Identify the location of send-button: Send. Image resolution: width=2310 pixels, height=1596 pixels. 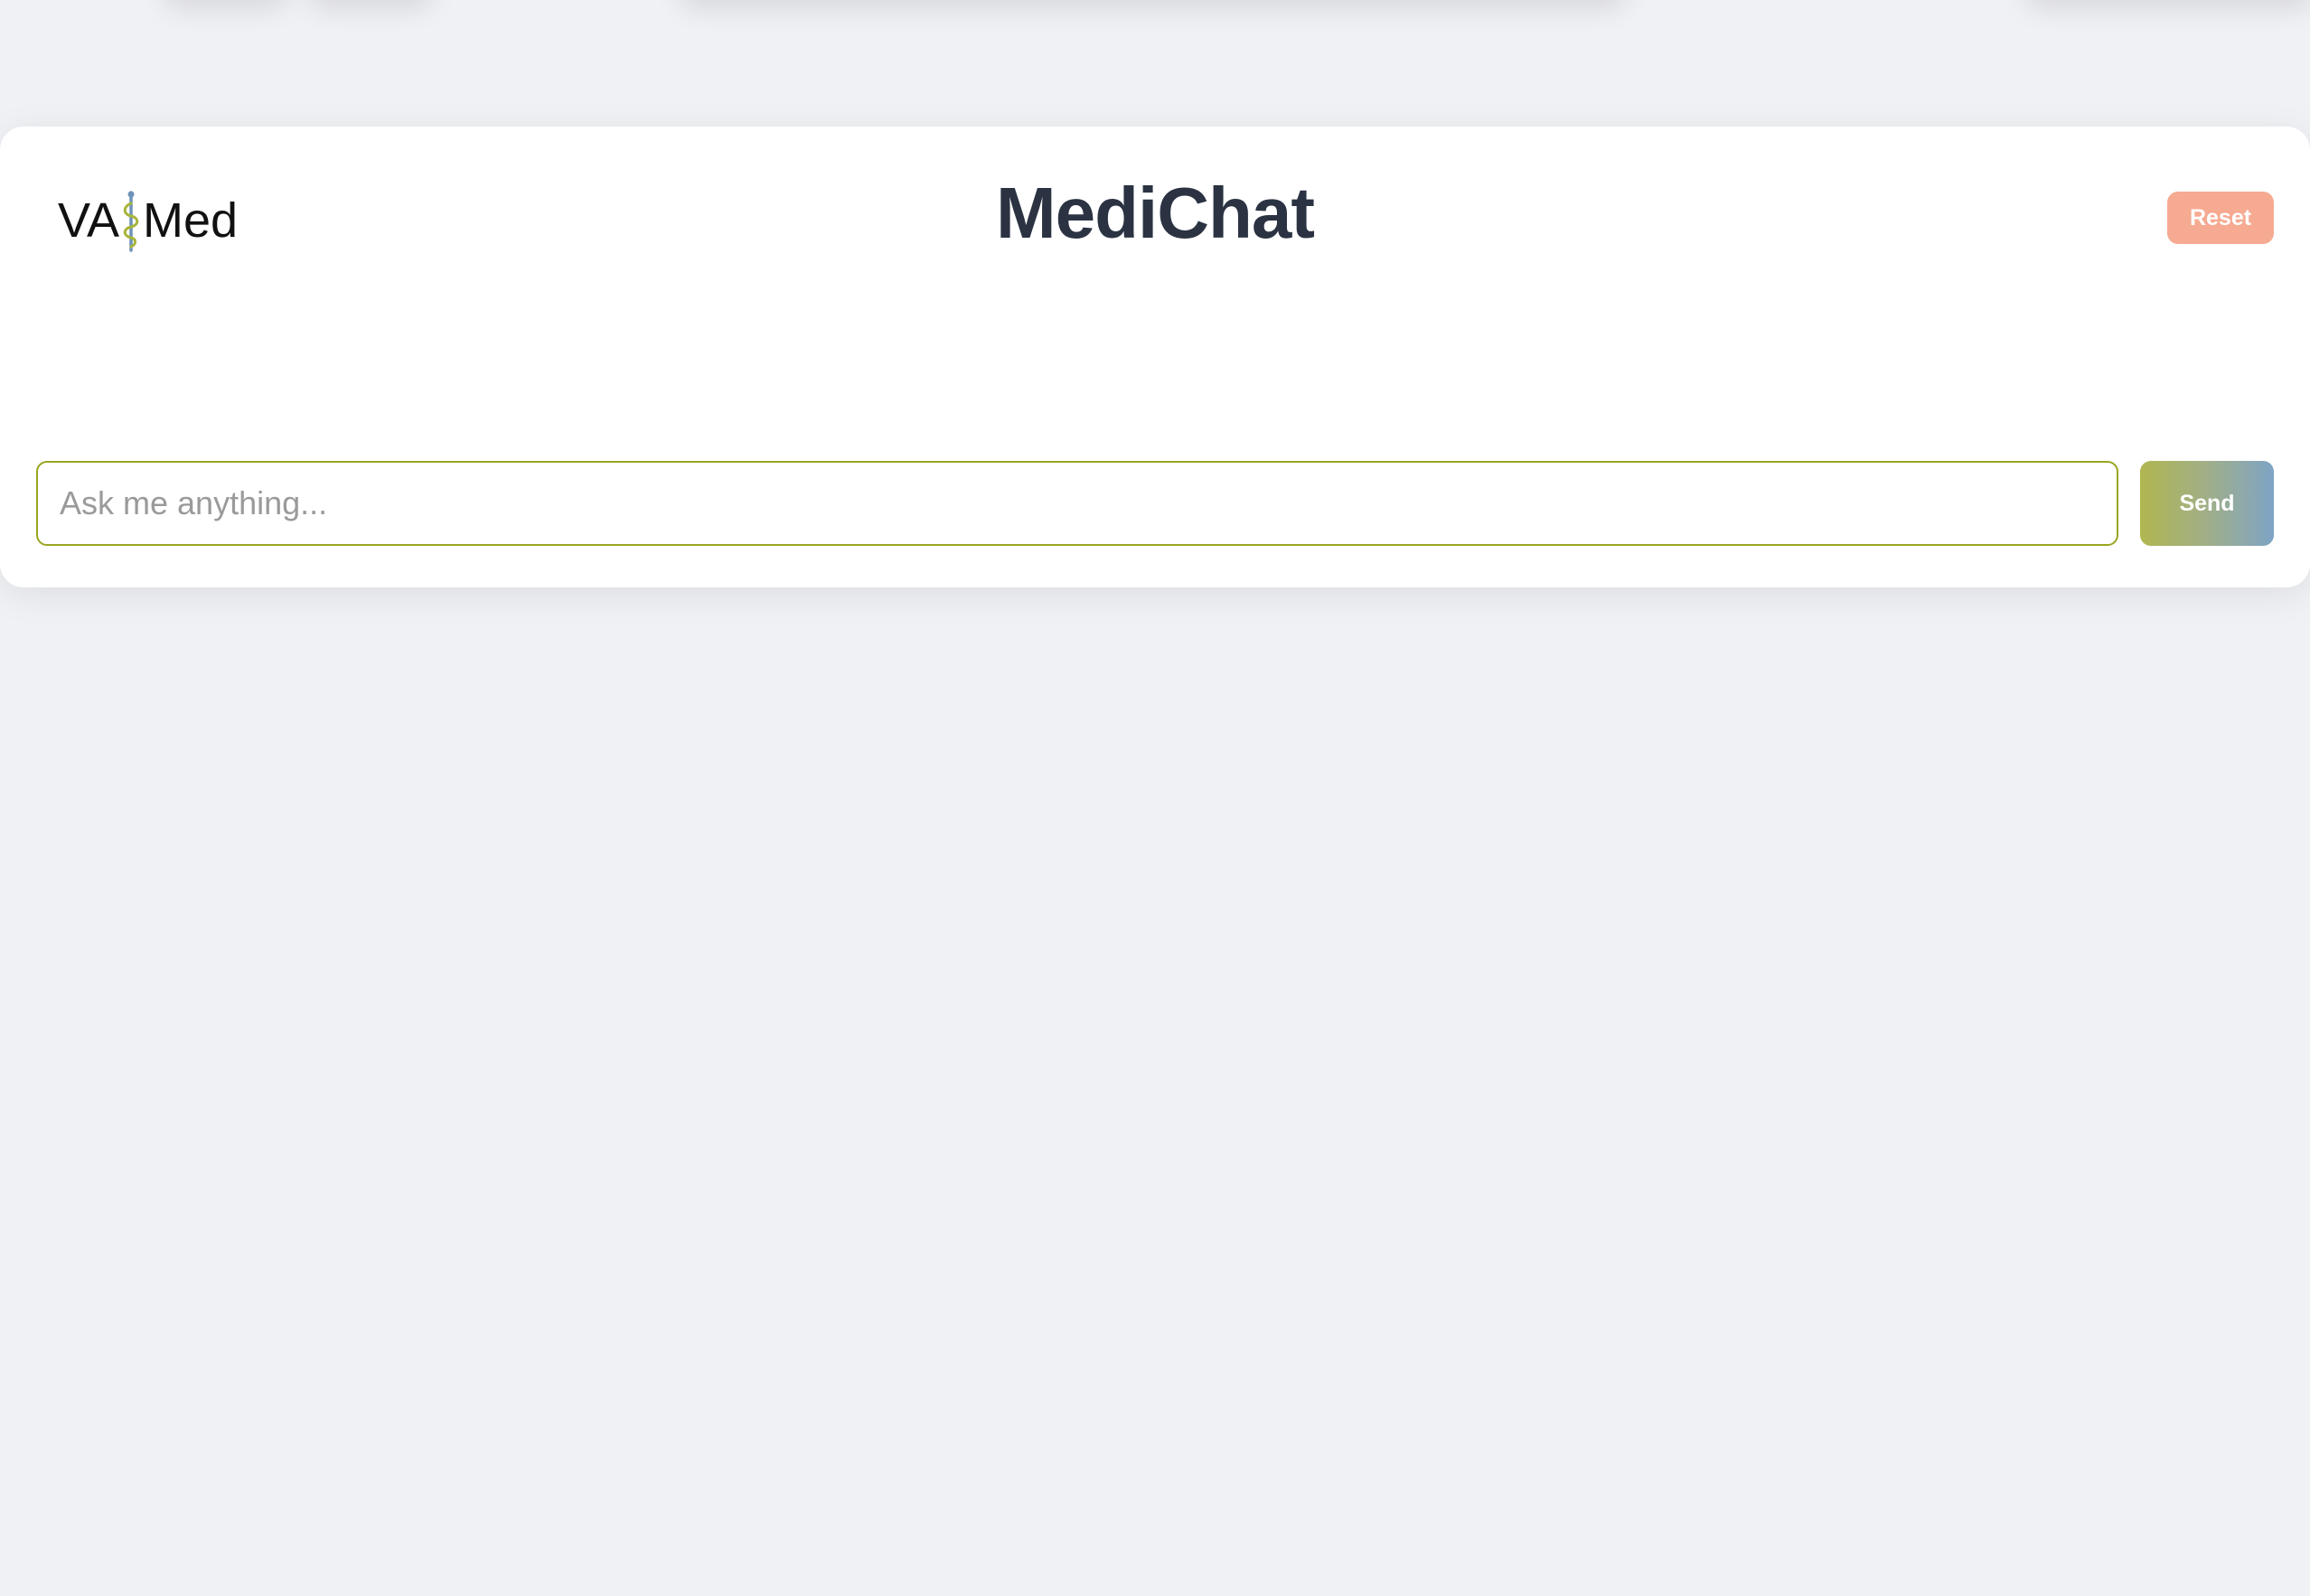
(2207, 503).